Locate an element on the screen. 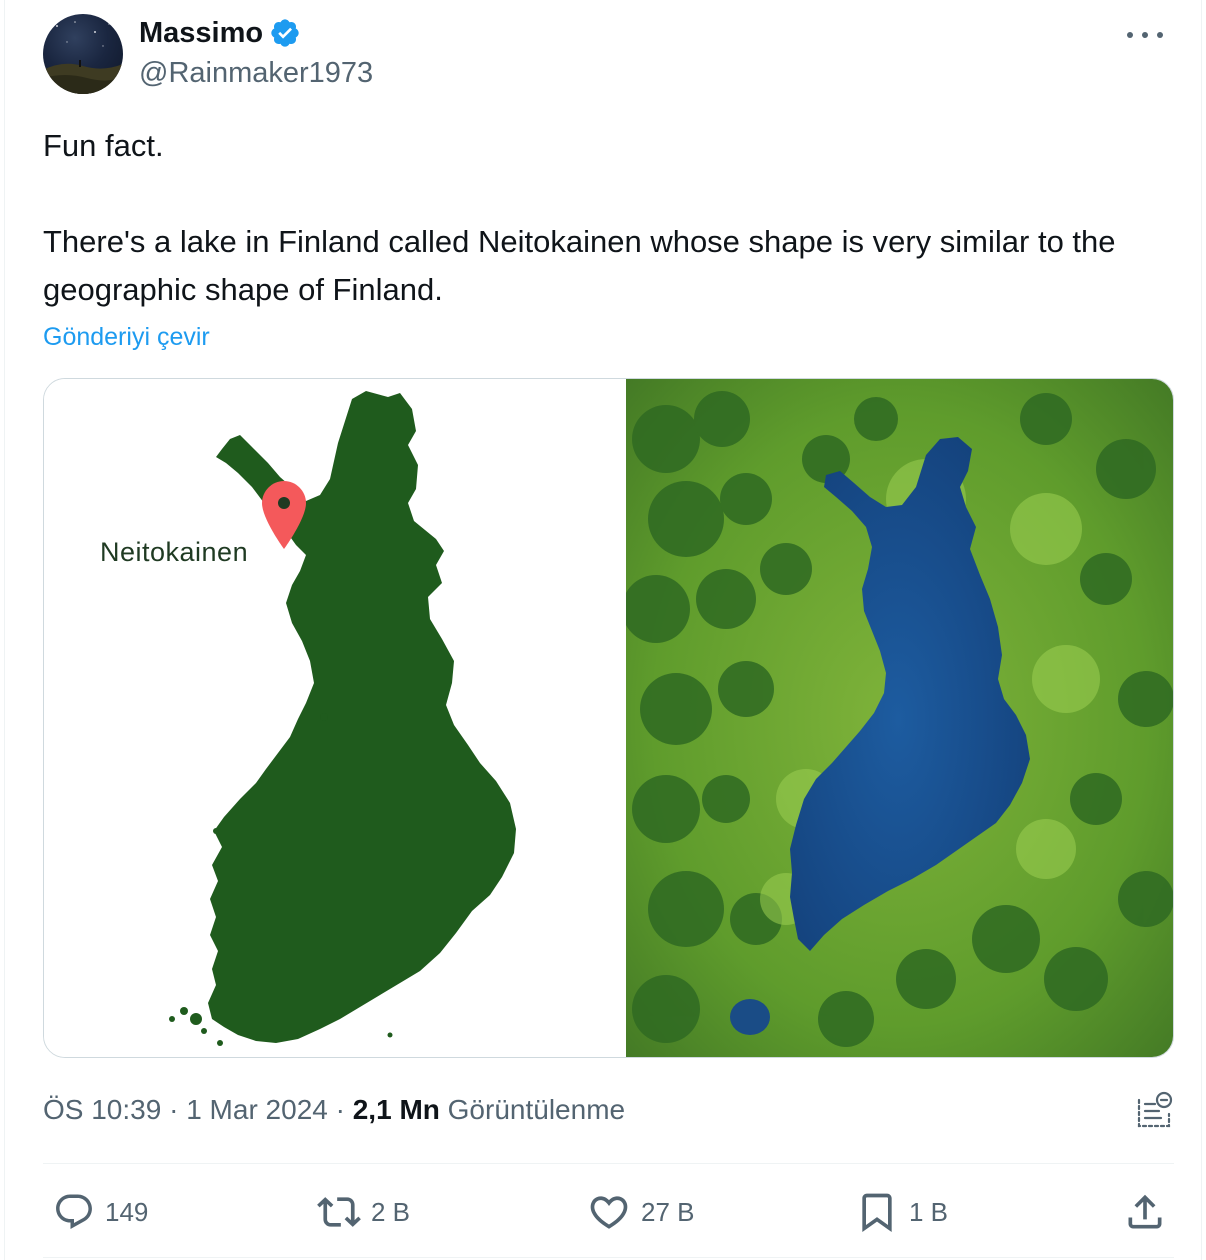 The image size is (1206, 1260). translate-link: Gönderiyi çevir is located at coordinates (126, 337).